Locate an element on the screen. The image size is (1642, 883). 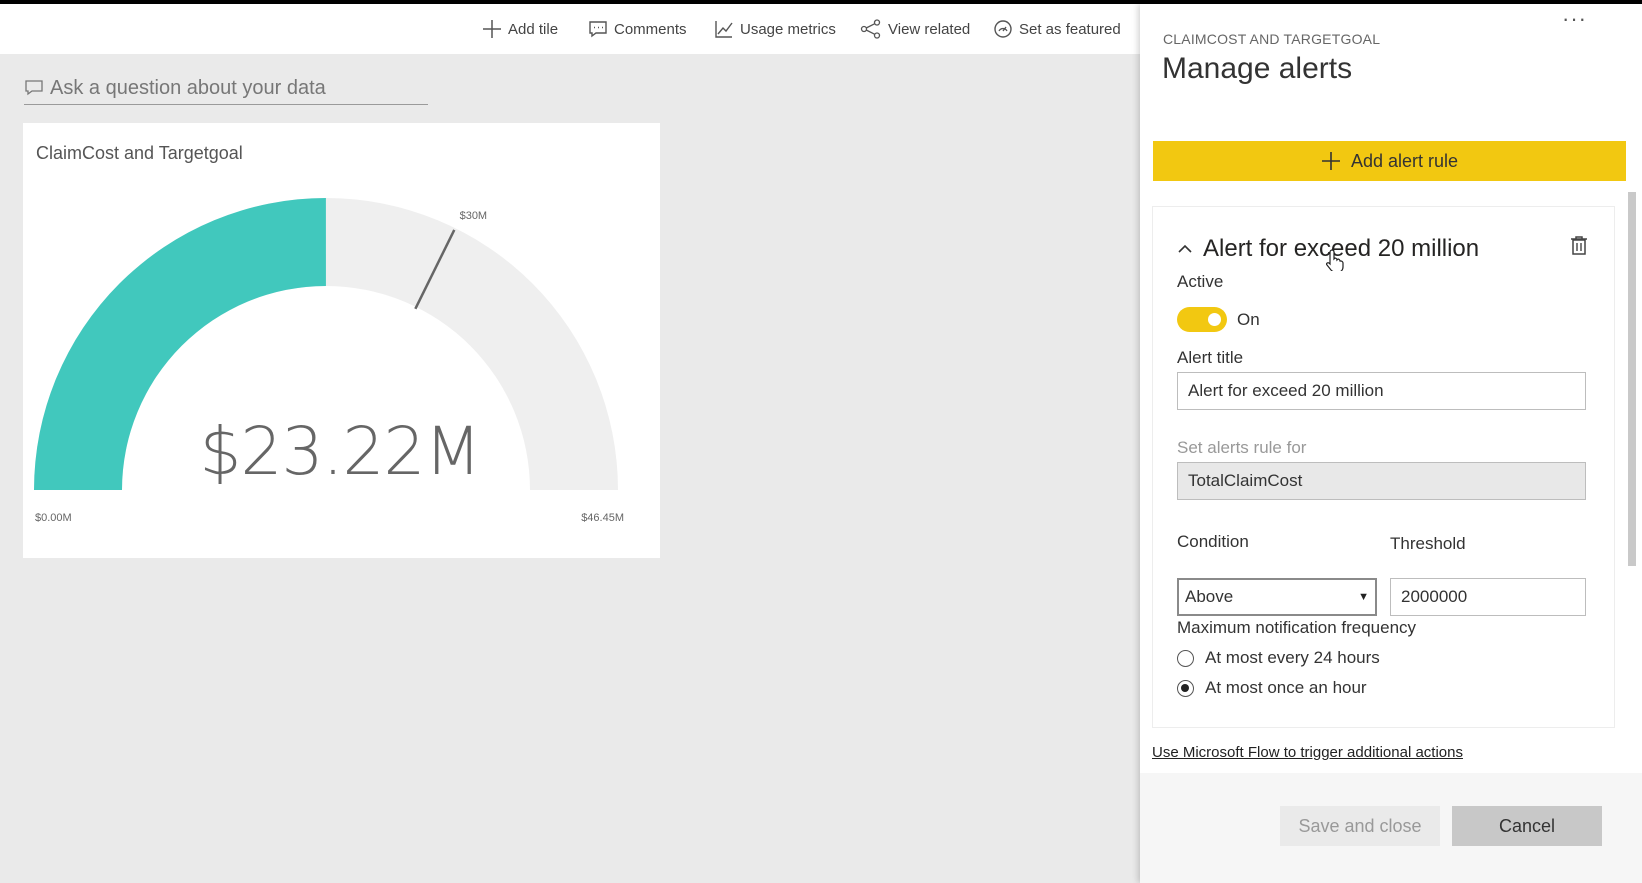
condition-value: Above is located at coordinates (1209, 596).